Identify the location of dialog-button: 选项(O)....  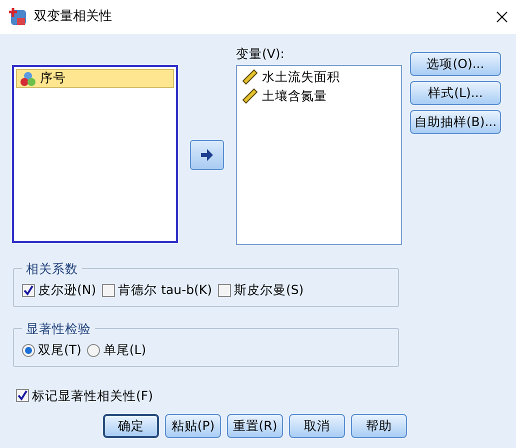
(455, 64).